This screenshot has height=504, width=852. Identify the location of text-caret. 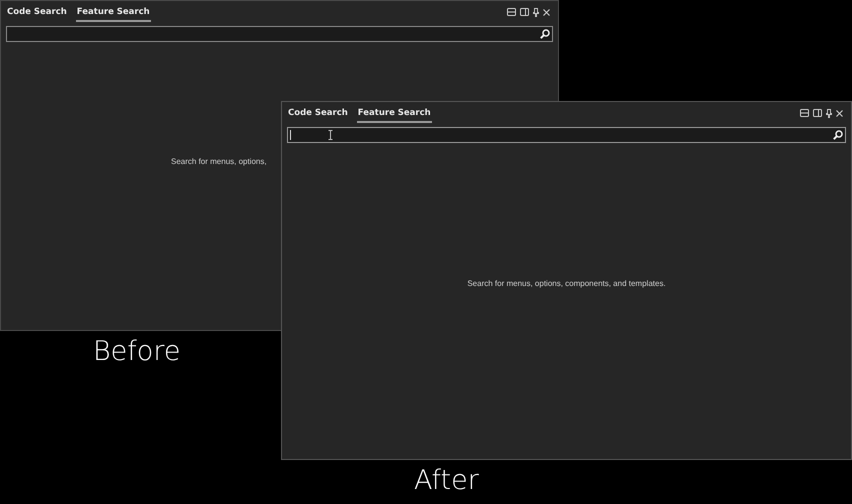
(290, 135).